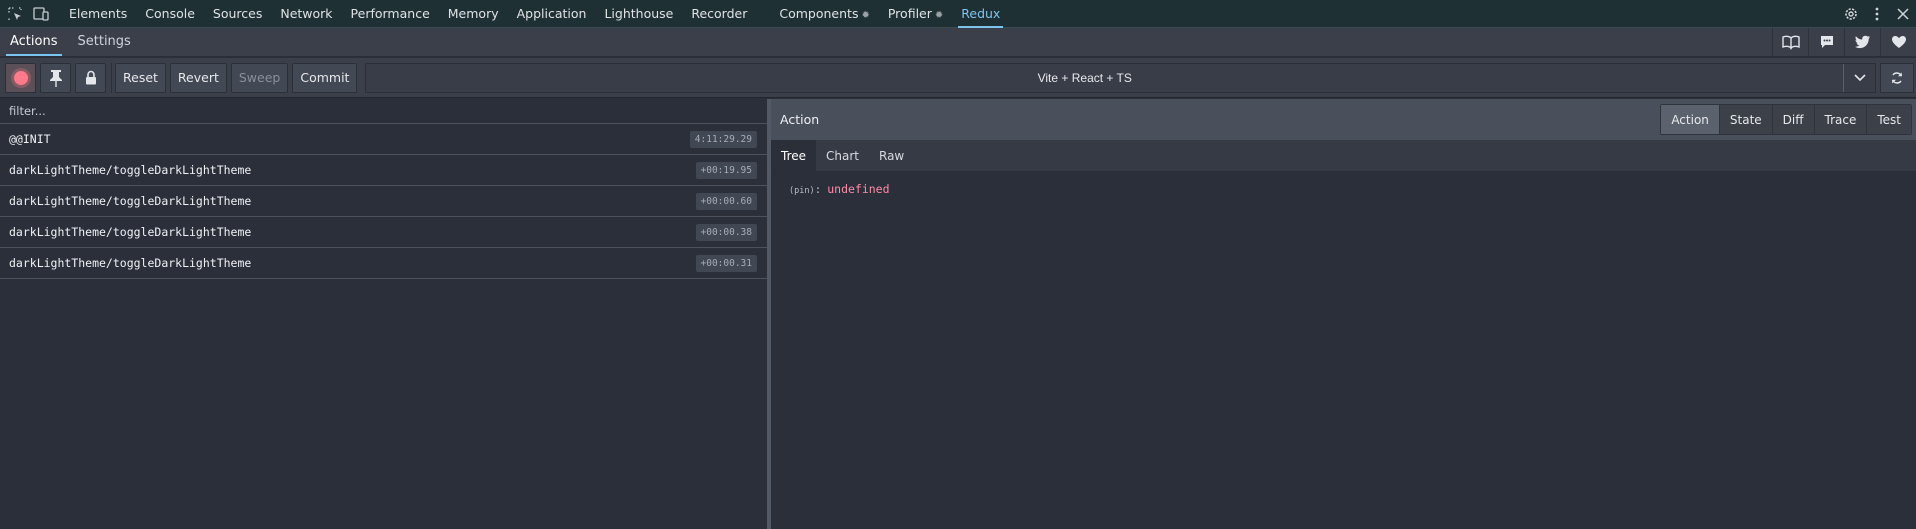 The width and height of the screenshot is (1916, 529). I want to click on inspector-sub-tabs: Tree Chart Raw, so click(1343, 156).